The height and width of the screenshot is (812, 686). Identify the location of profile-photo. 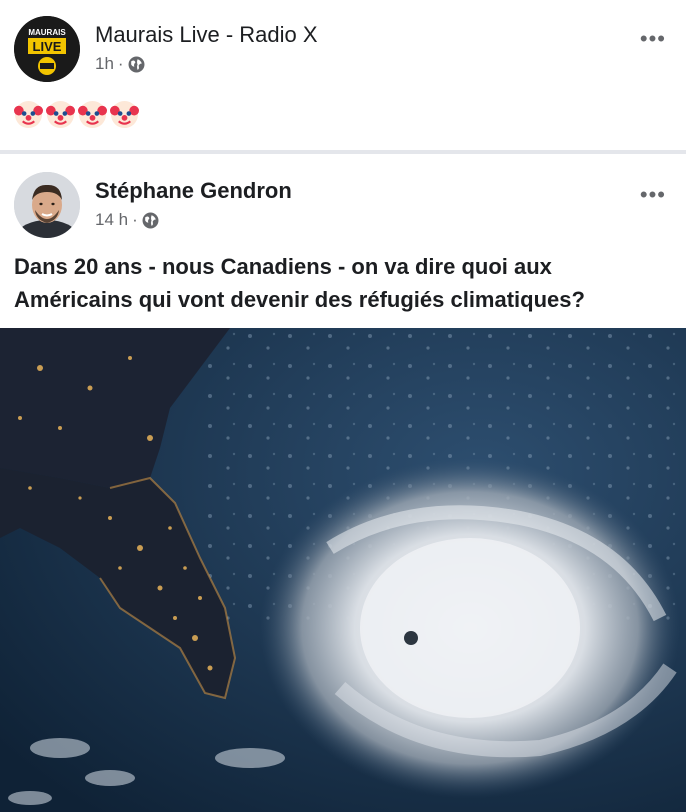
(47, 205).